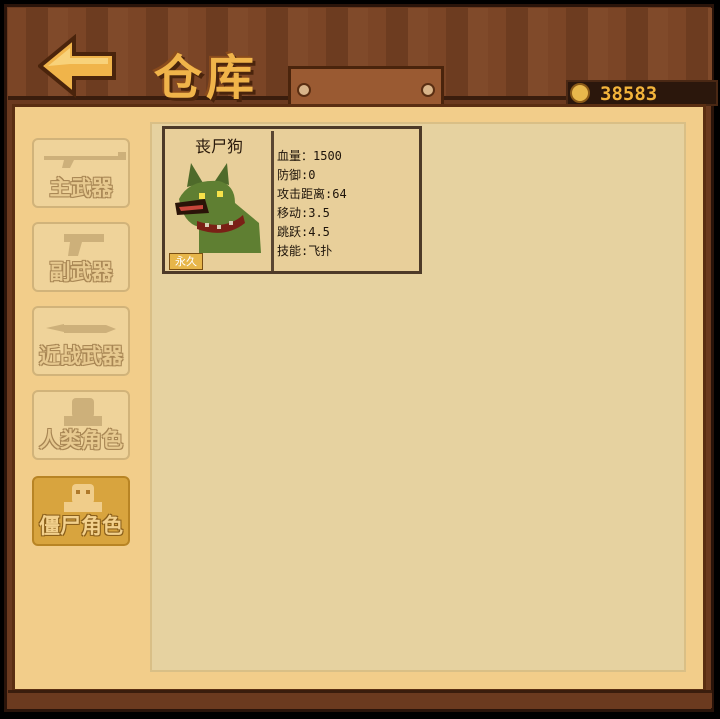  What do you see at coordinates (303, 232) in the screenshot?
I see `stat-jump: 跳跃:4.5` at bounding box center [303, 232].